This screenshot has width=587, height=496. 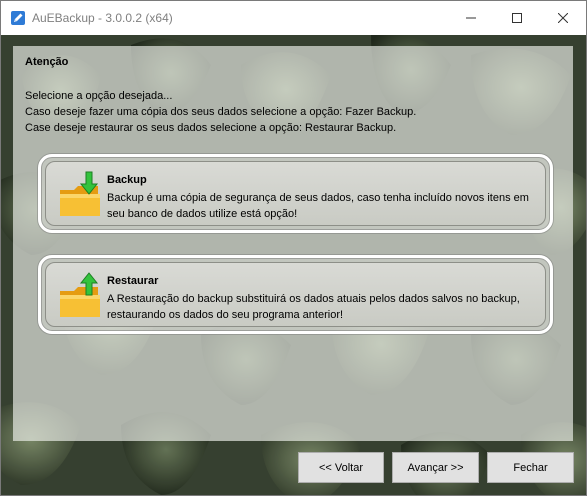 I want to click on maximize-button, so click(x=517, y=18).